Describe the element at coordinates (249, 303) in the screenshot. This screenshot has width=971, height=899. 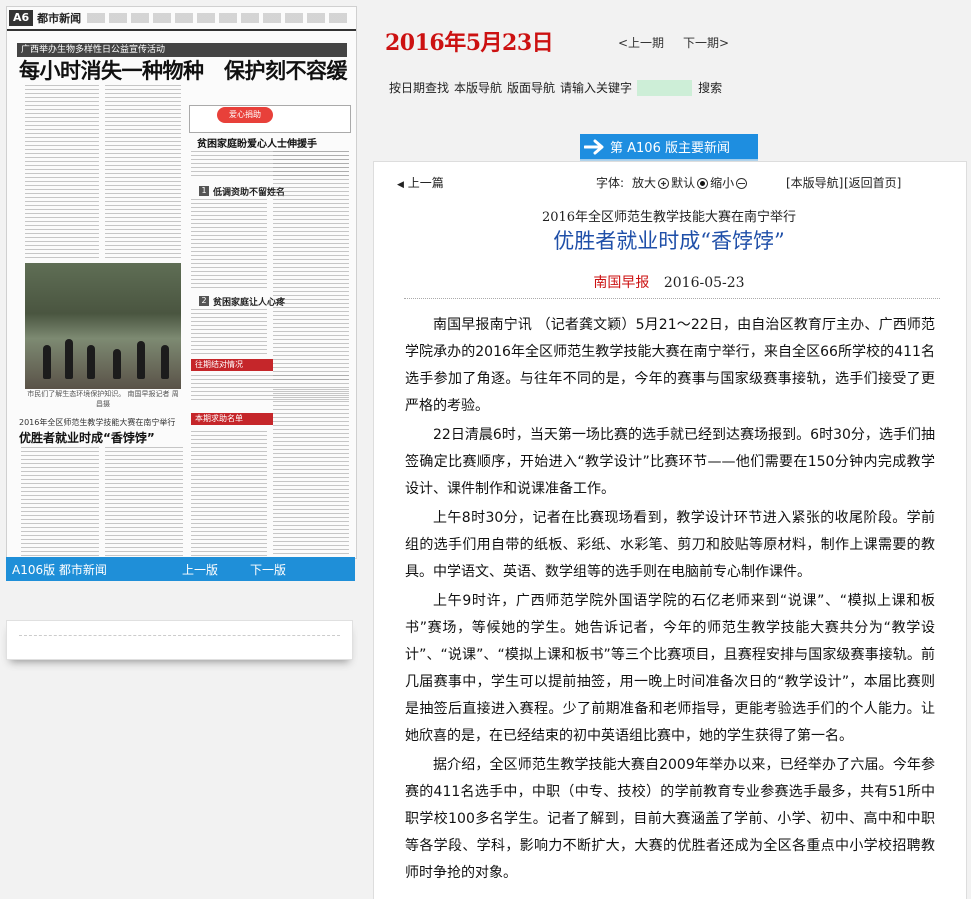
I see `thumbnail-subhead: 贫困家庭让人心疼` at that location.